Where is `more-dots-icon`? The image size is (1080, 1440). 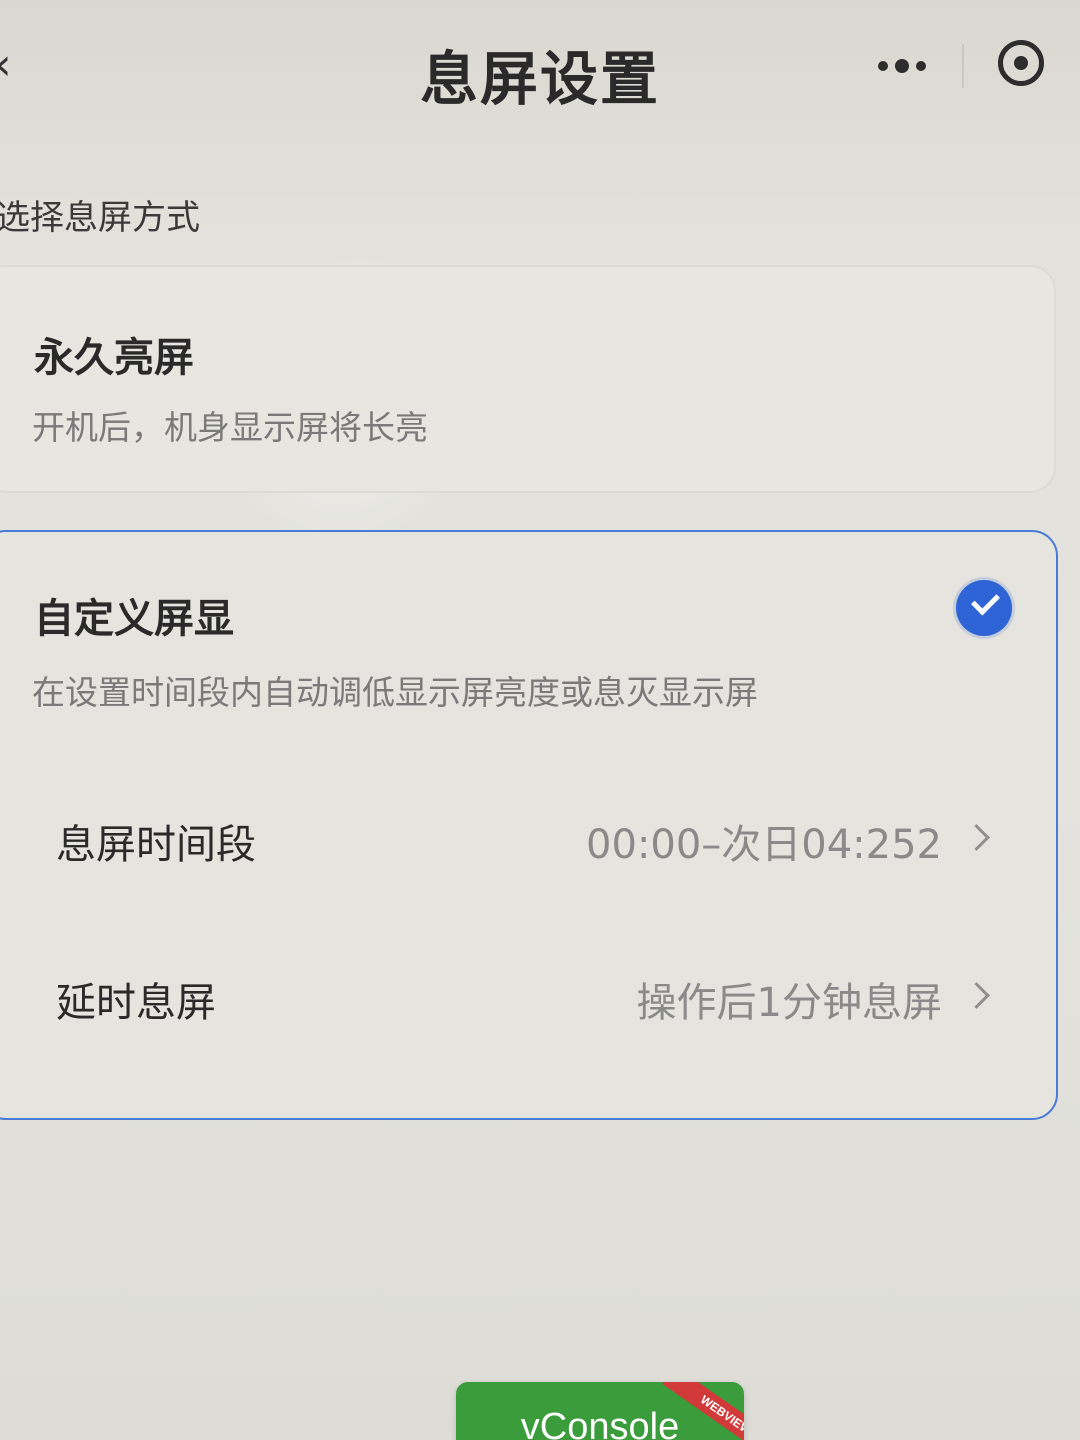 more-dots-icon is located at coordinates (902, 66).